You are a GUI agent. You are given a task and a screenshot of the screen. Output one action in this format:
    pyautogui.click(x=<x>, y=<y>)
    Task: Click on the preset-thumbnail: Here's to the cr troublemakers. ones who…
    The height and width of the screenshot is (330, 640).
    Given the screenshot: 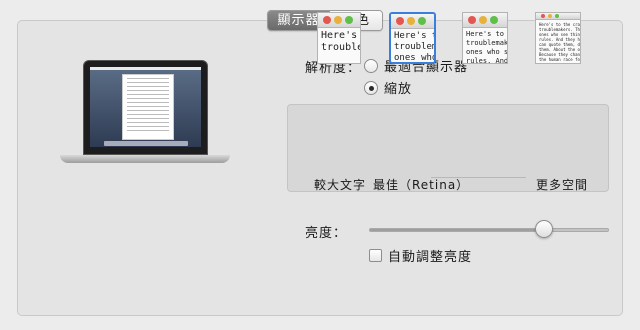 What is the action you would take?
    pyautogui.click(x=485, y=38)
    